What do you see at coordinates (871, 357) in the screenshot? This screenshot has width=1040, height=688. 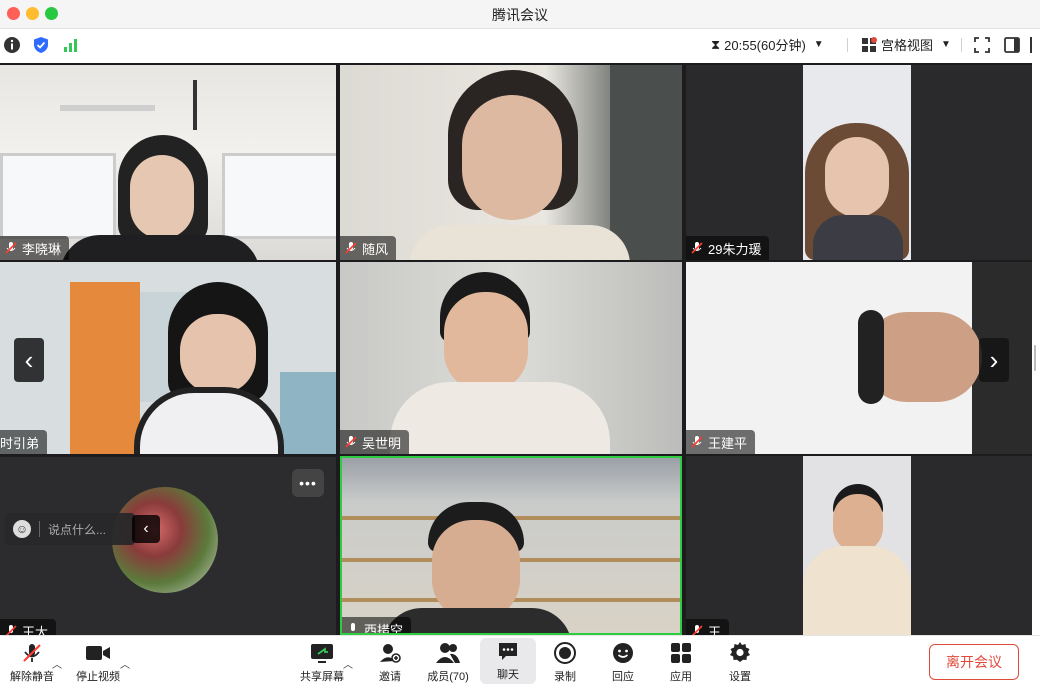 I see `person-hair` at bounding box center [871, 357].